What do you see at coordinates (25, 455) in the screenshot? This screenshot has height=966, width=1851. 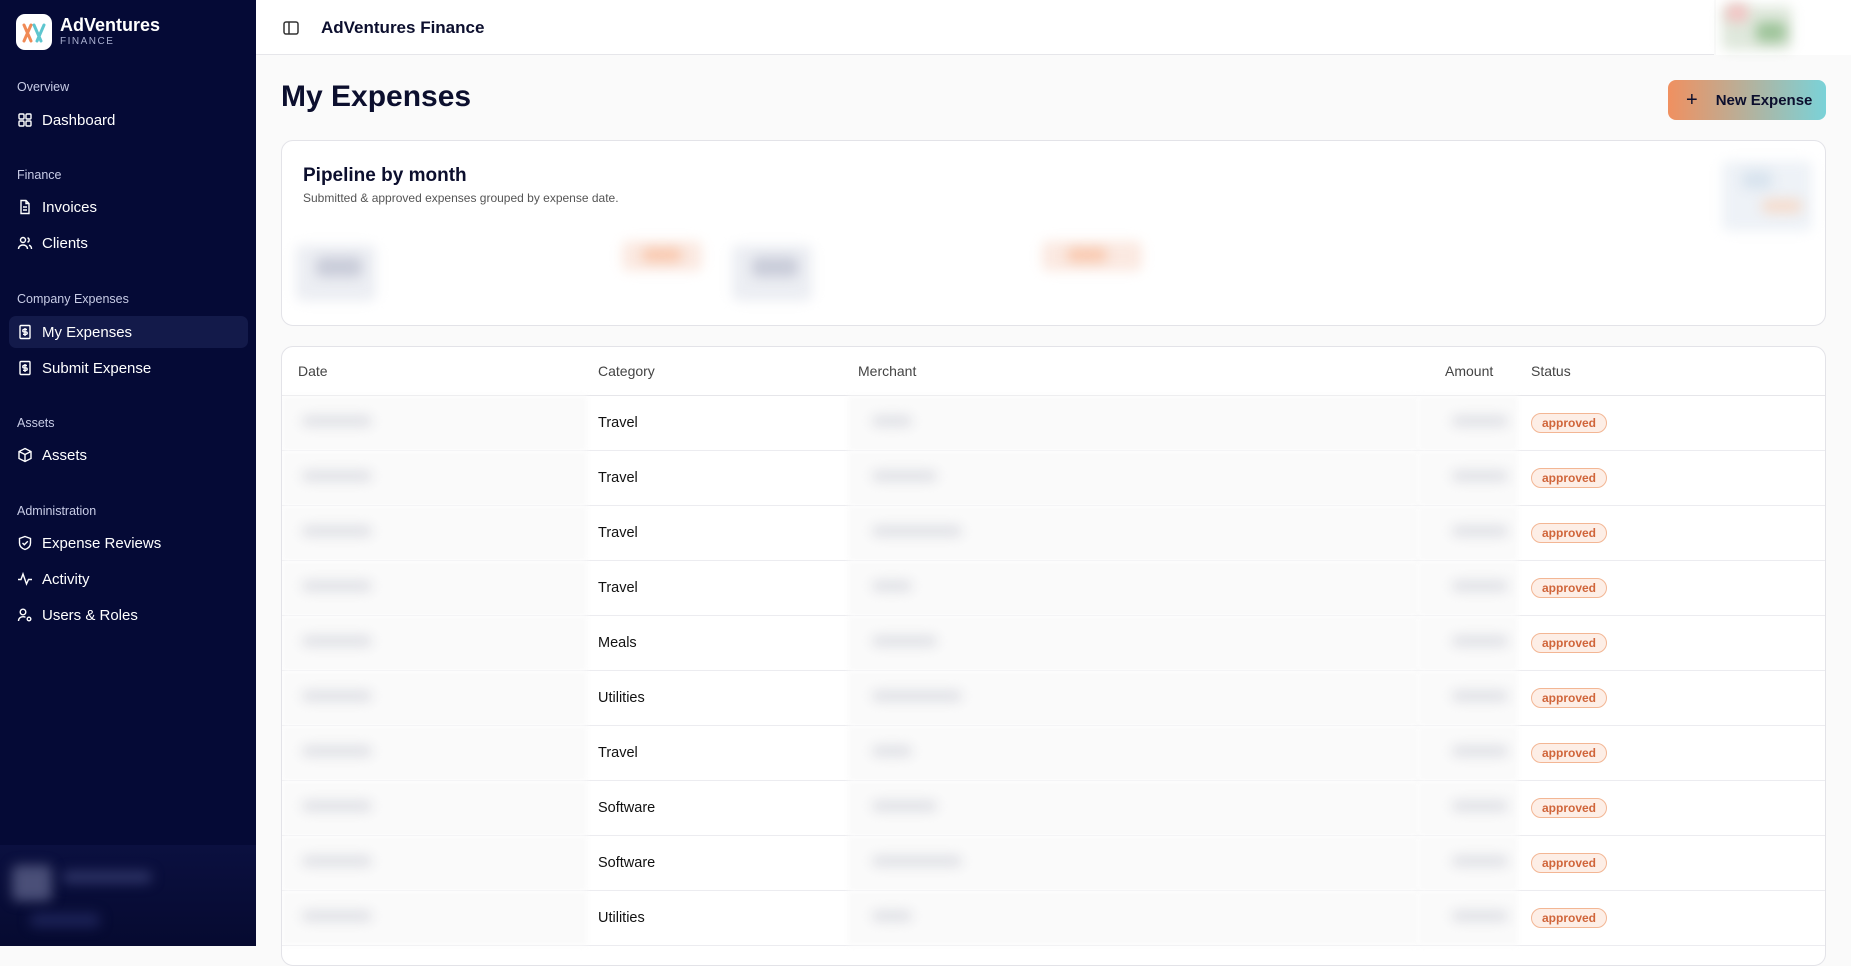 I see `box-icon` at bounding box center [25, 455].